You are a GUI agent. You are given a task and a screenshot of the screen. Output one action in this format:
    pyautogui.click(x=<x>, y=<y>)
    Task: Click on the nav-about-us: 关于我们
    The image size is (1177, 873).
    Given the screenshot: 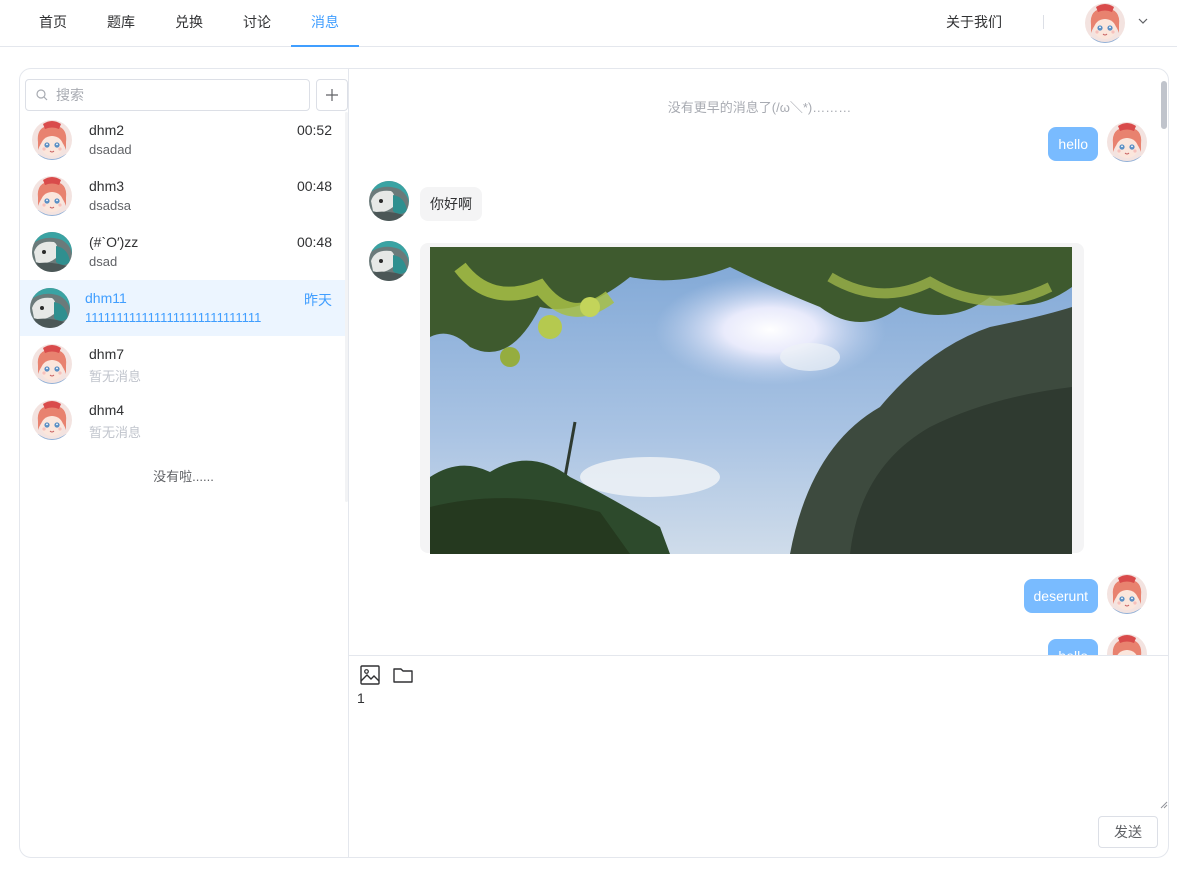 What is the action you would take?
    pyautogui.click(x=974, y=22)
    